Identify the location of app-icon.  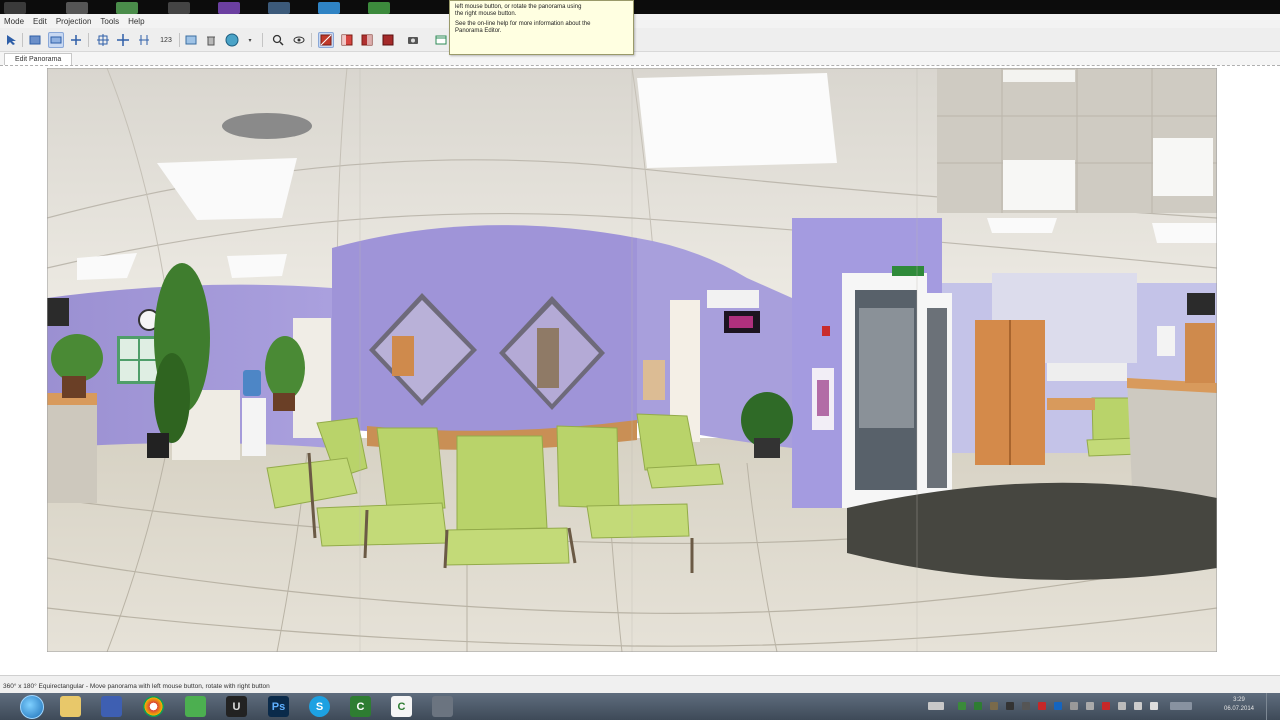
(442, 706).